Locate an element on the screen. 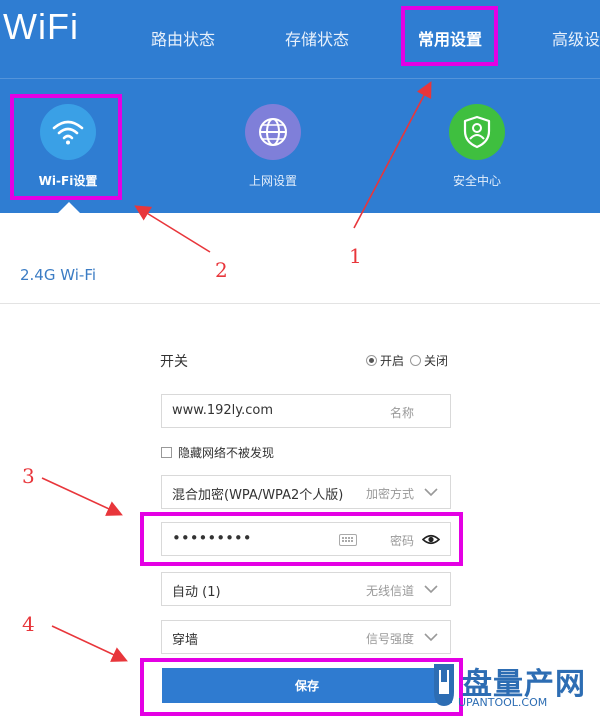  annotation-number-4: 4 is located at coordinates (28, 624).